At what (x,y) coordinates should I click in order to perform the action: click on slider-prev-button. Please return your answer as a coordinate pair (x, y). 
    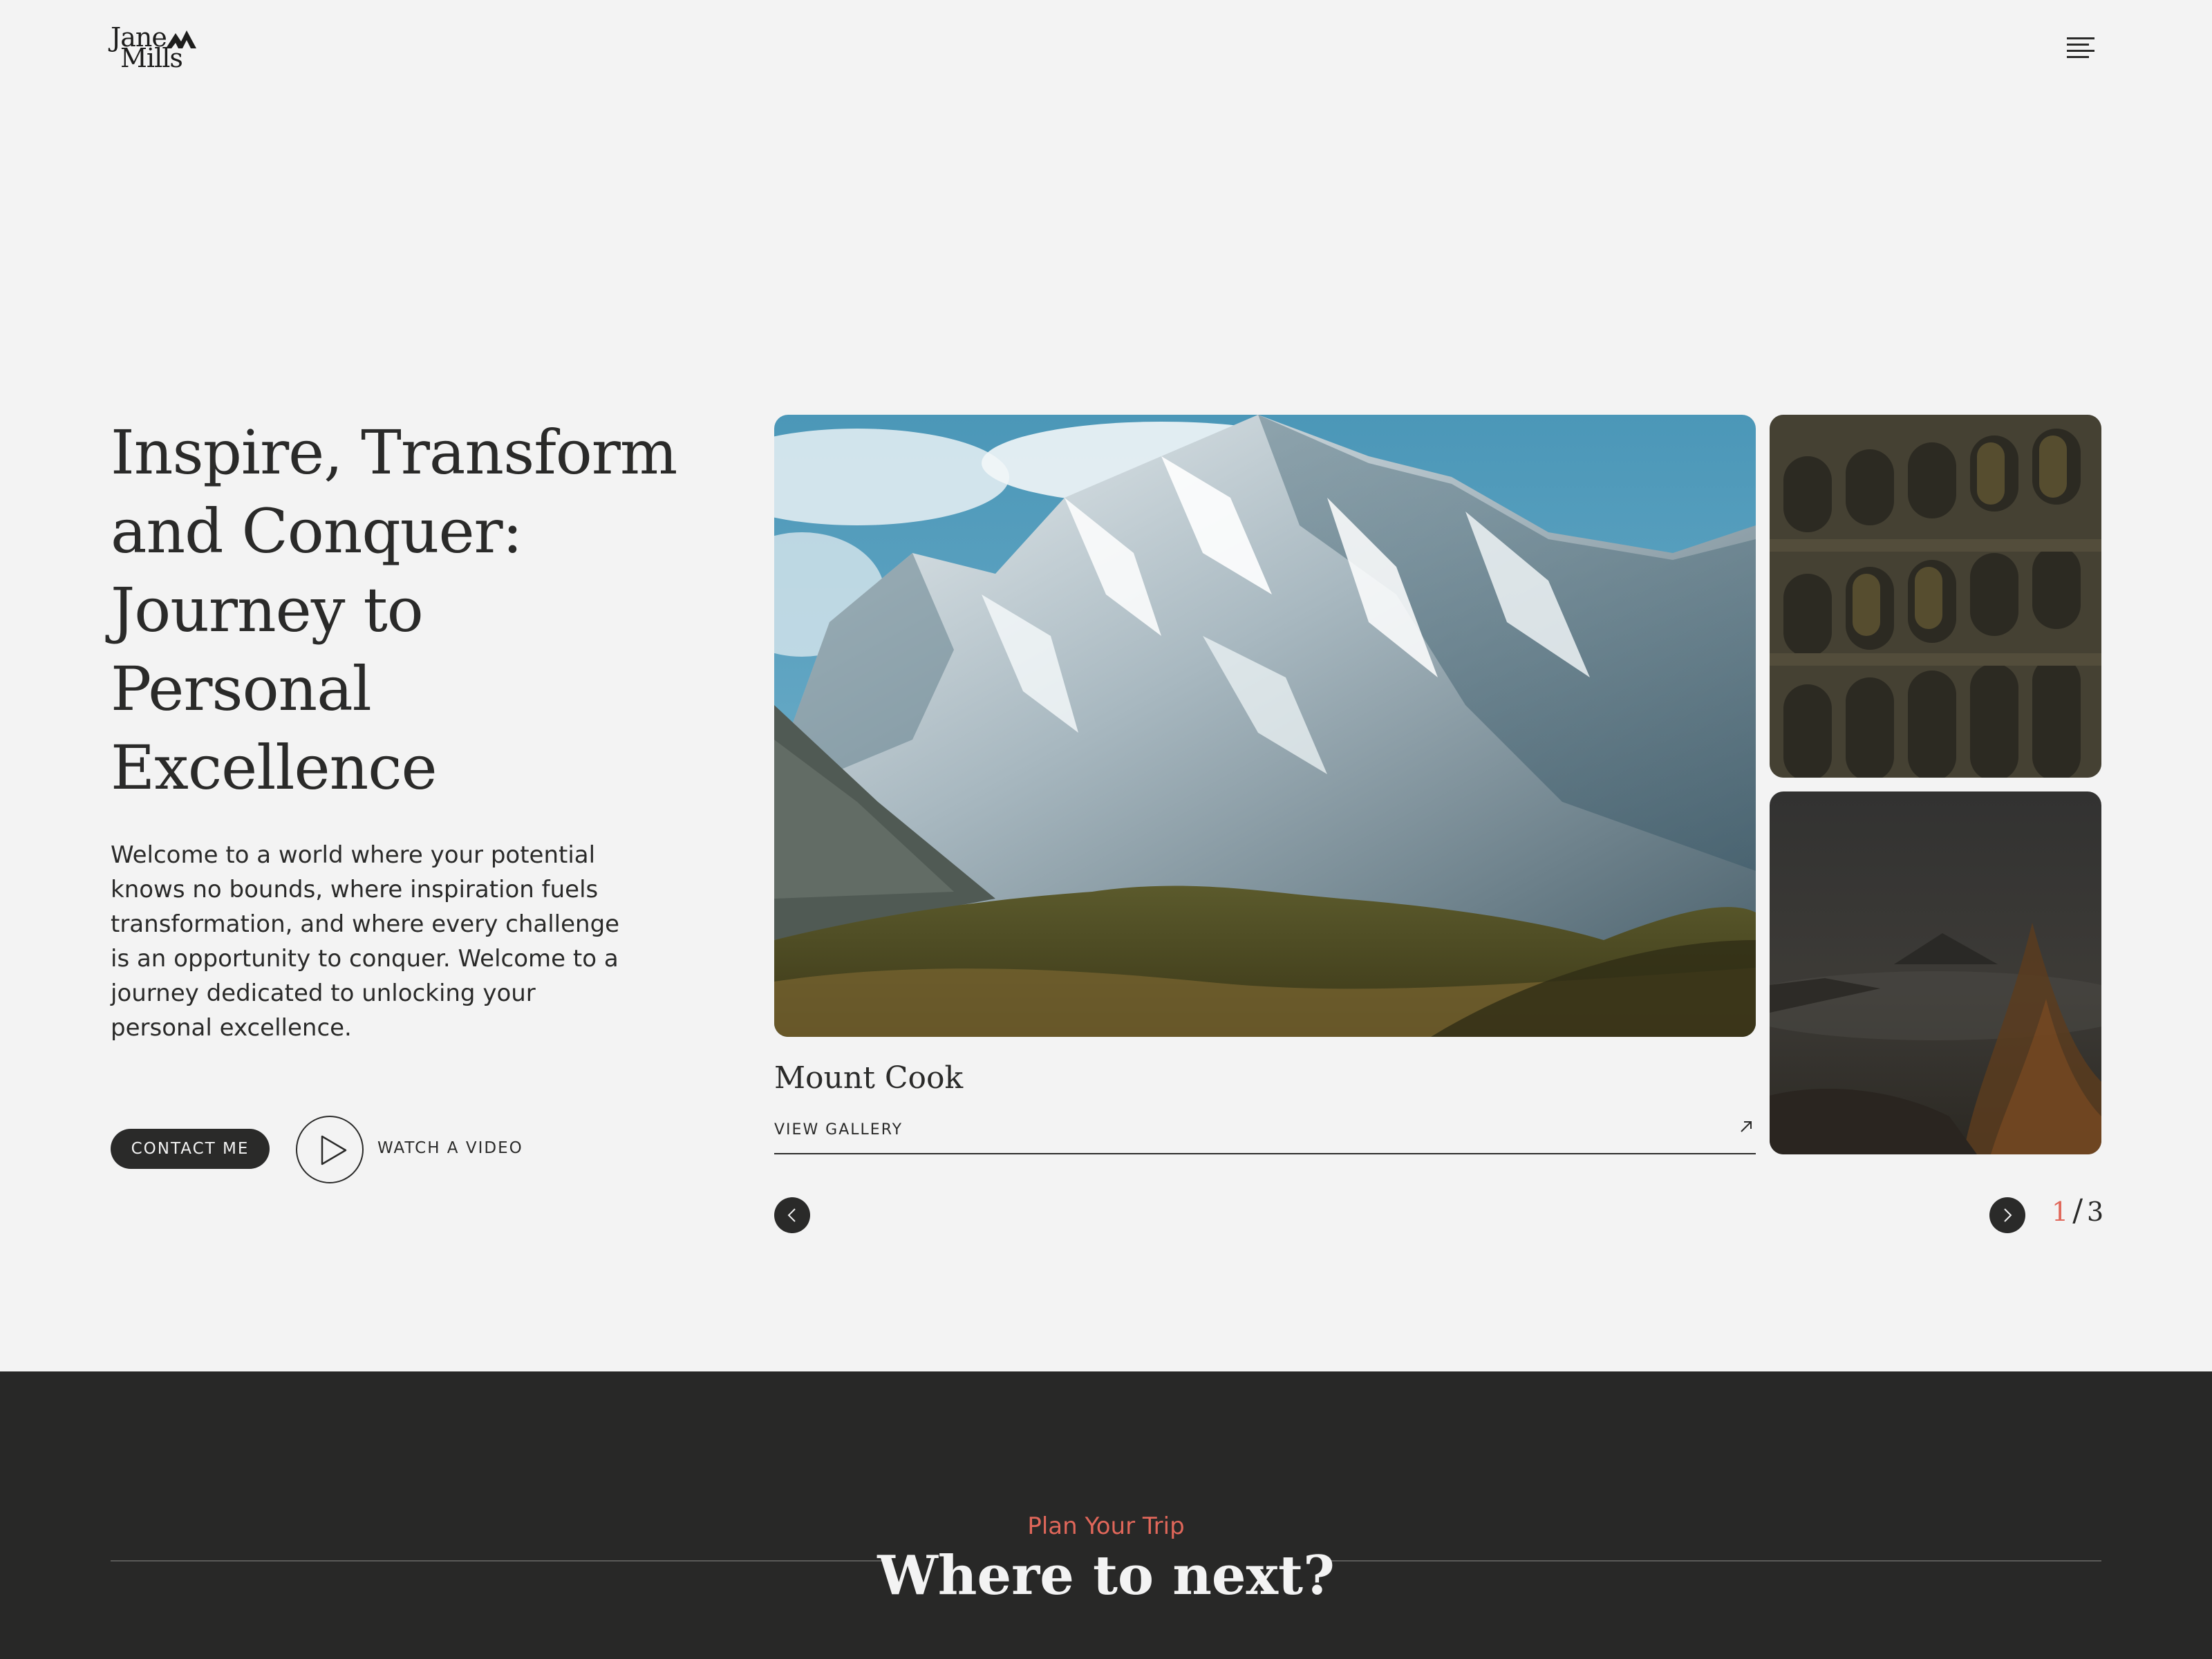
    Looking at the image, I should click on (792, 1215).